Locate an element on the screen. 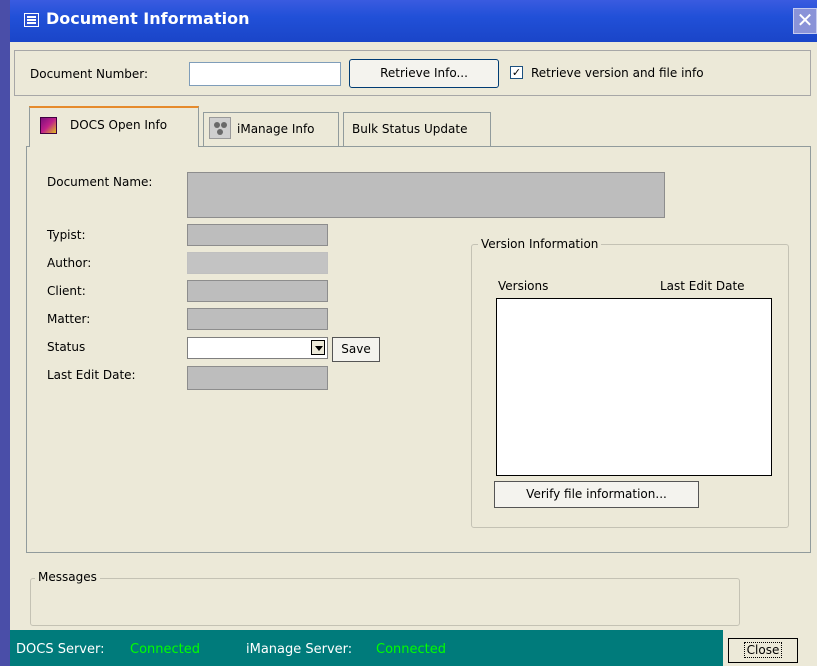 Image resolution: width=817 pixels, height=666 pixels. versions-list is located at coordinates (634, 387).